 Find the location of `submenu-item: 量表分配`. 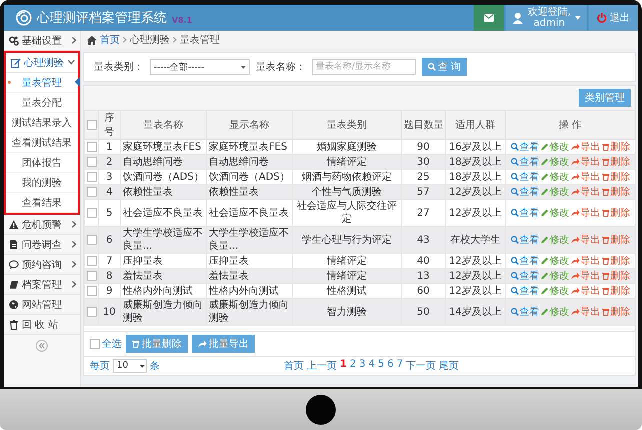

submenu-item: 量表分配 is located at coordinates (42, 103).